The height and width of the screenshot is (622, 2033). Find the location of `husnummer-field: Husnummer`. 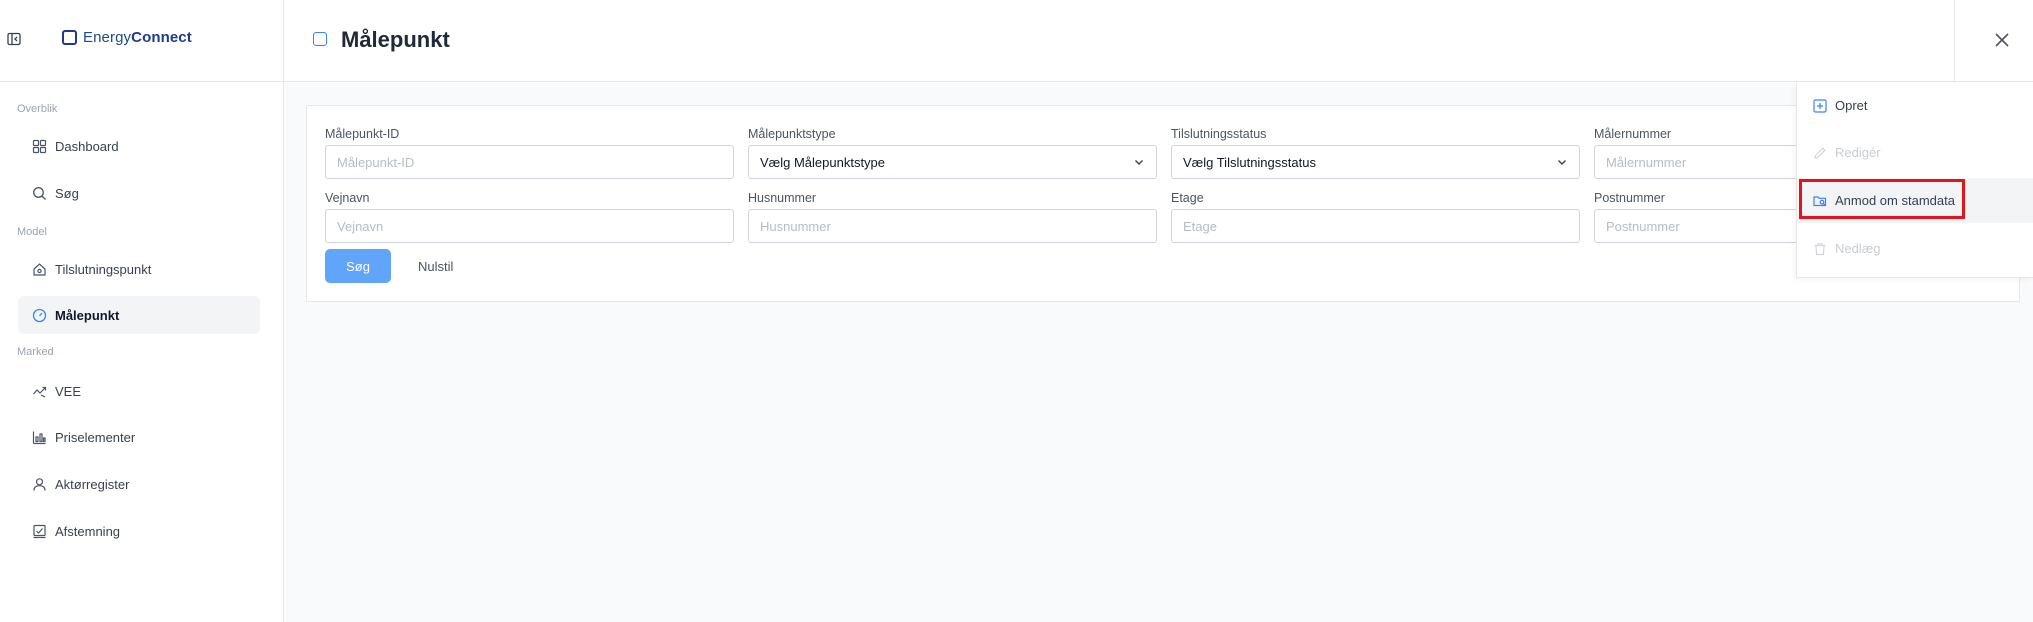

husnummer-field: Husnummer is located at coordinates (952, 217).